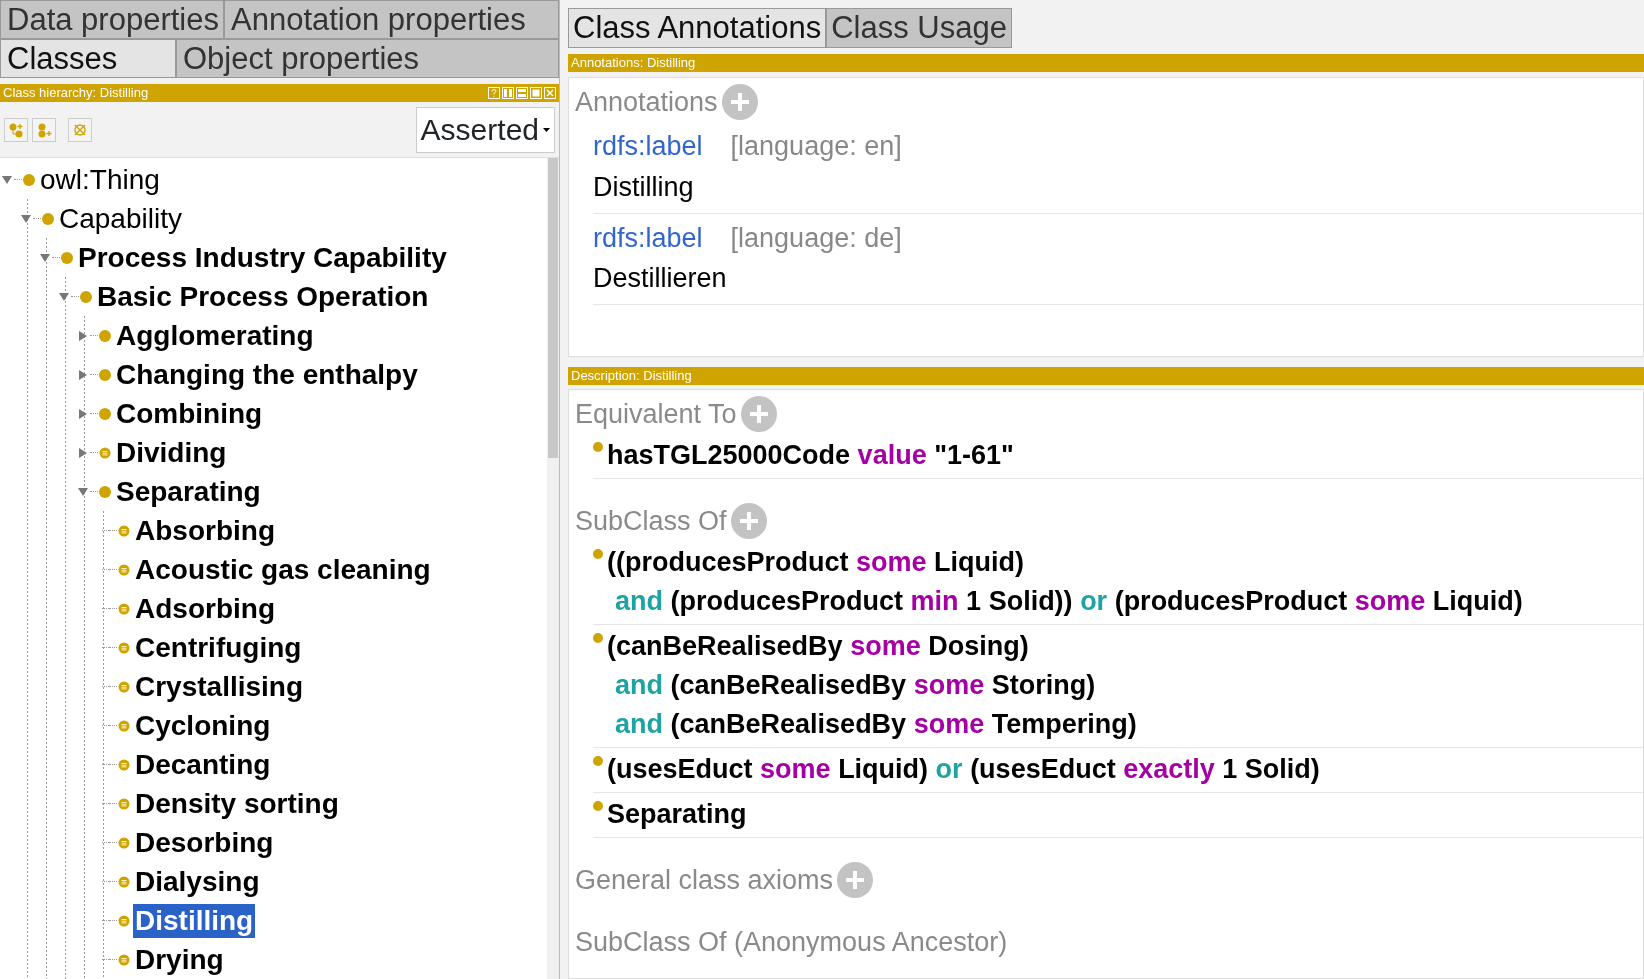 The image size is (1644, 979). I want to click on view-mode-dropdown: Asserted, so click(485, 129).